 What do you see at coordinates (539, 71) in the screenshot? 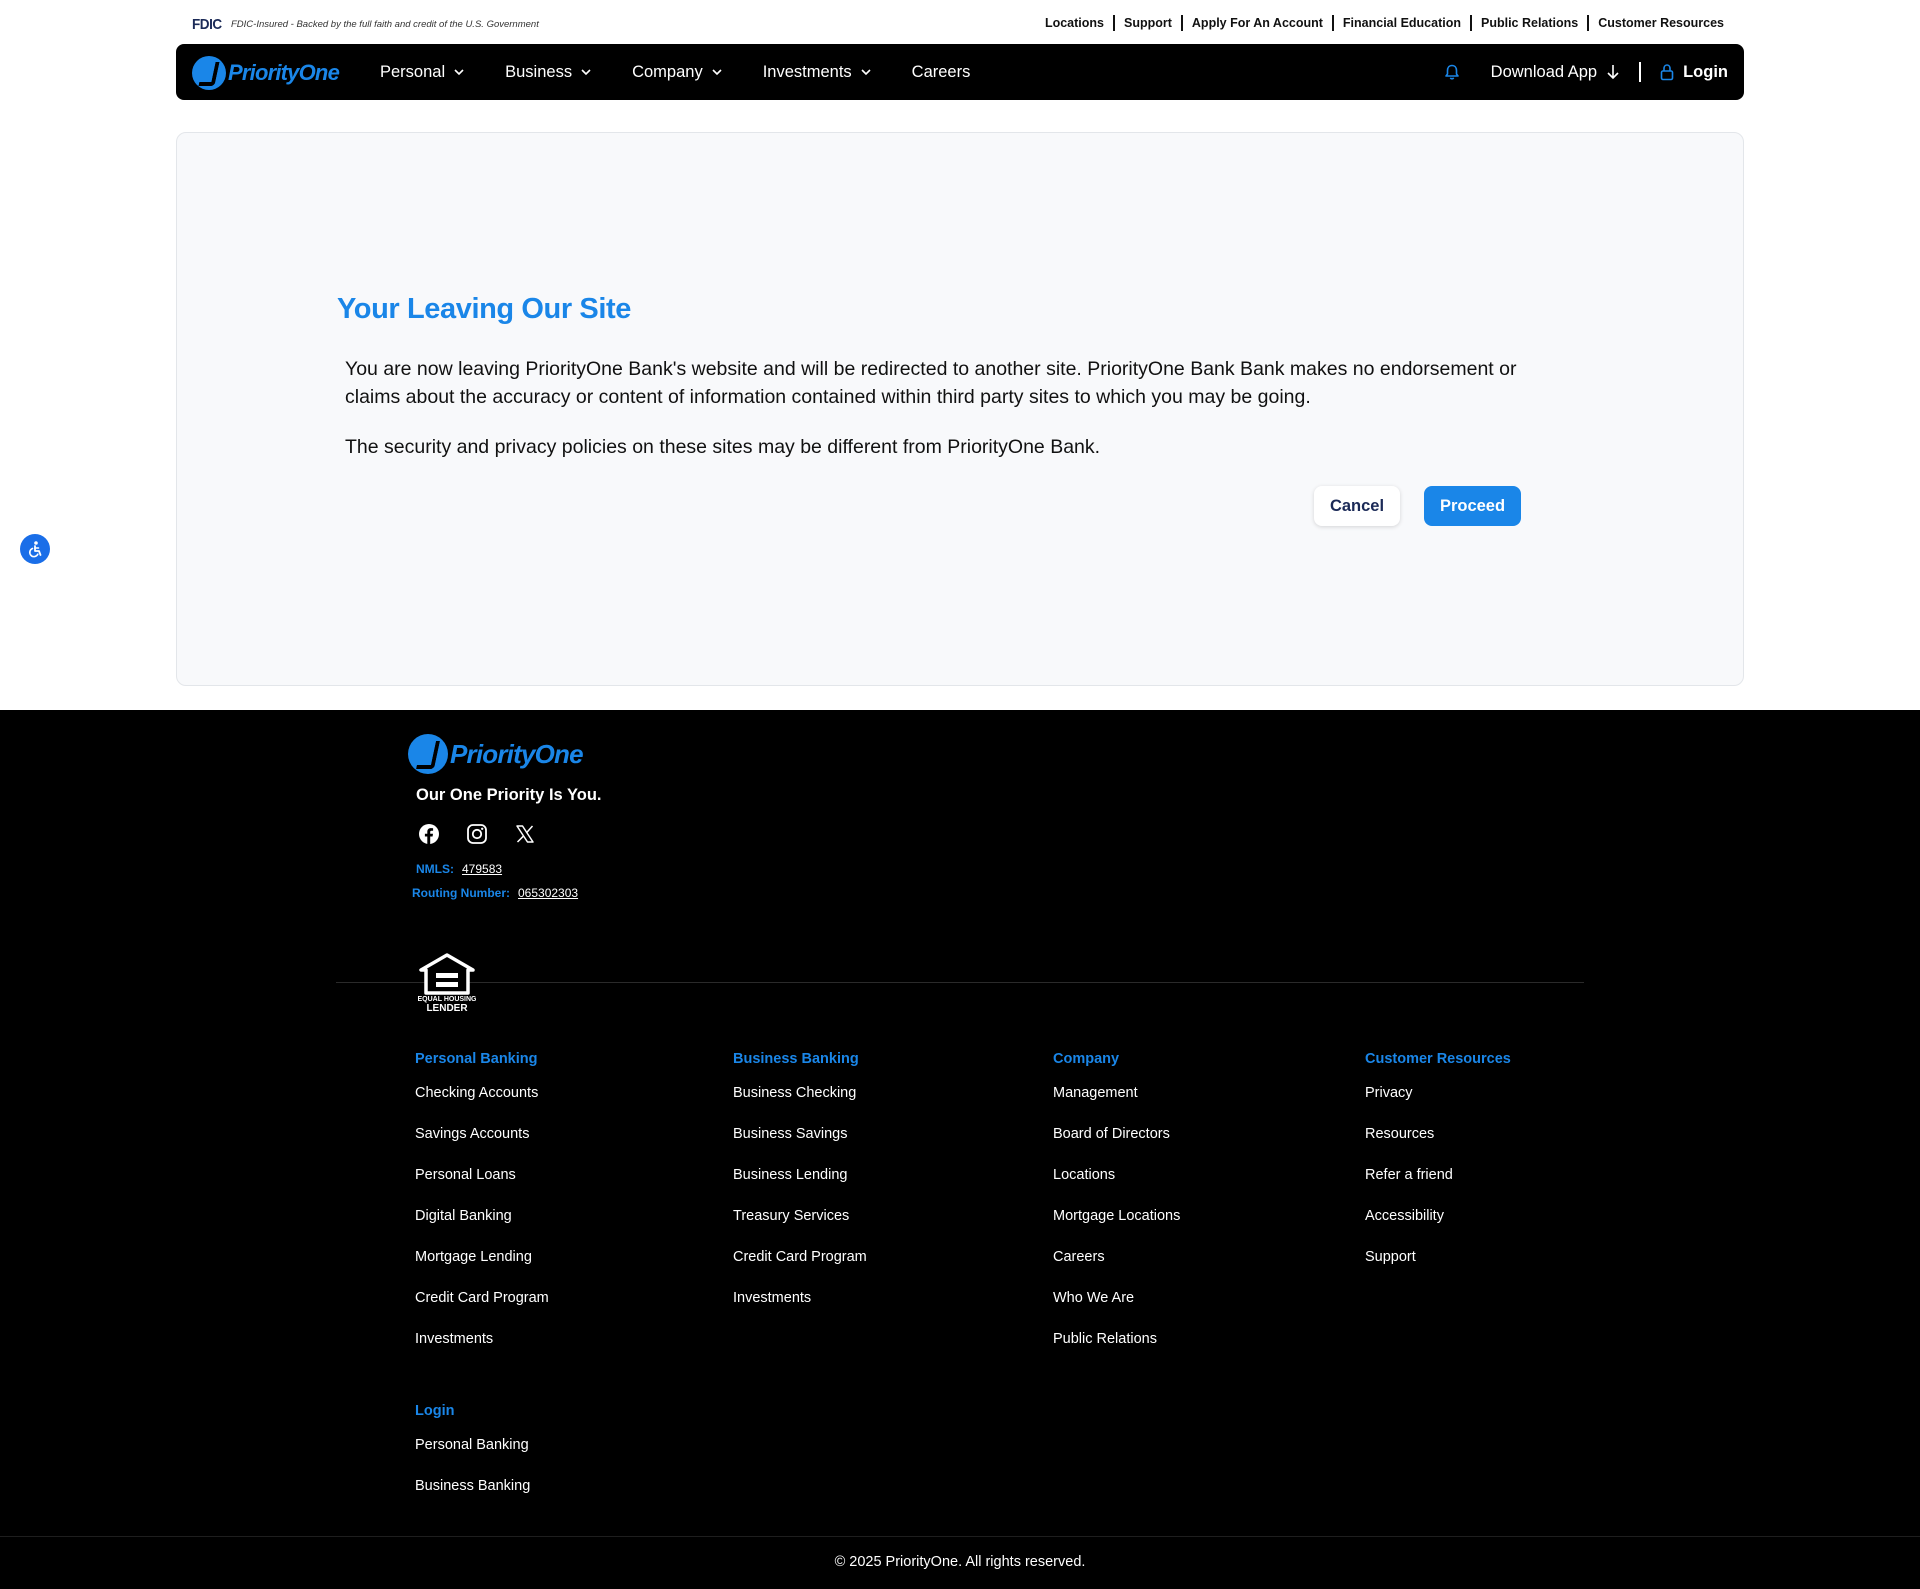
I see `nav-item-label: Business` at bounding box center [539, 71].